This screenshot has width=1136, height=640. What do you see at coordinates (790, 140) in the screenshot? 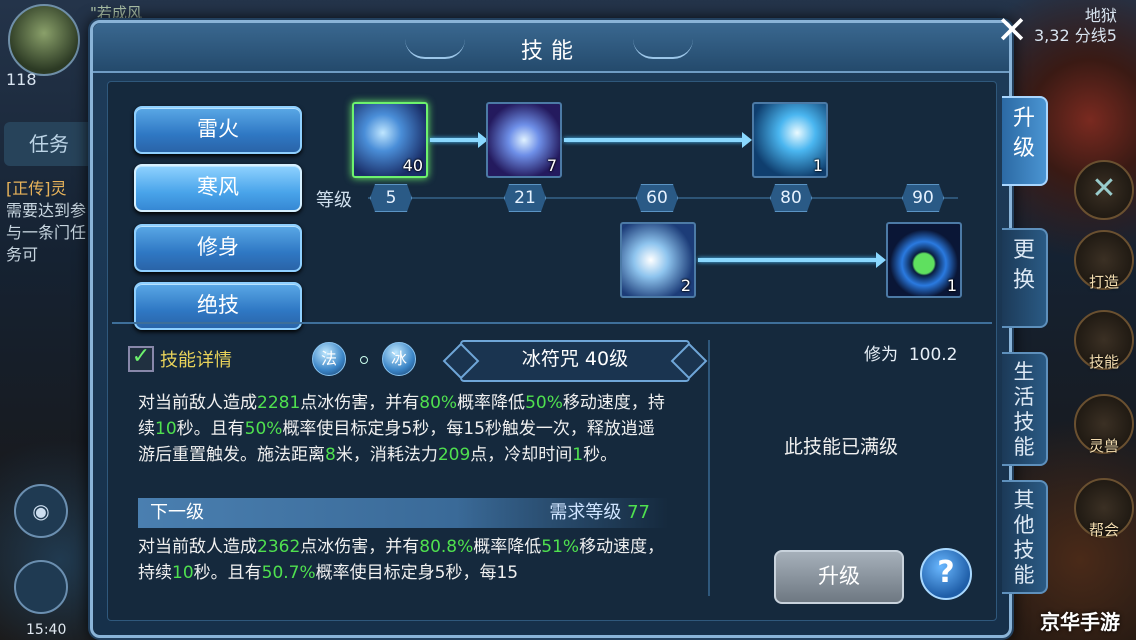
I see `skill-slot-3: 1` at bounding box center [790, 140].